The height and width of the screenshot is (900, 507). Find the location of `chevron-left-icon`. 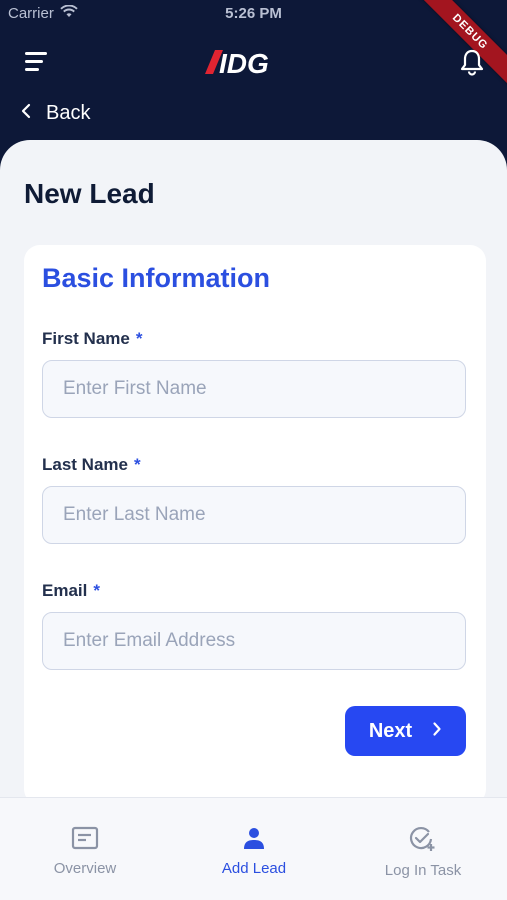

chevron-left-icon is located at coordinates (26, 113).